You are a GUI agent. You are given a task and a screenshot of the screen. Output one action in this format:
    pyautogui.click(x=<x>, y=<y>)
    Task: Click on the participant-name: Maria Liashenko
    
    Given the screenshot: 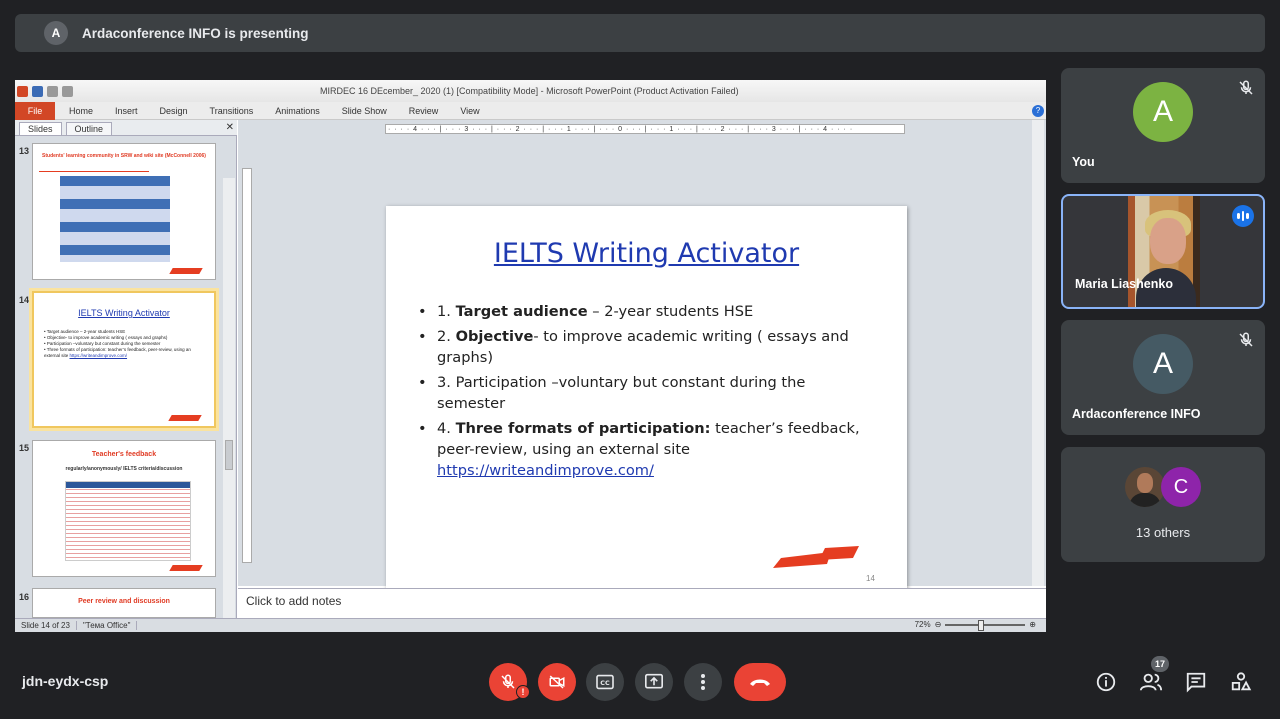 What is the action you would take?
    pyautogui.click(x=1124, y=284)
    